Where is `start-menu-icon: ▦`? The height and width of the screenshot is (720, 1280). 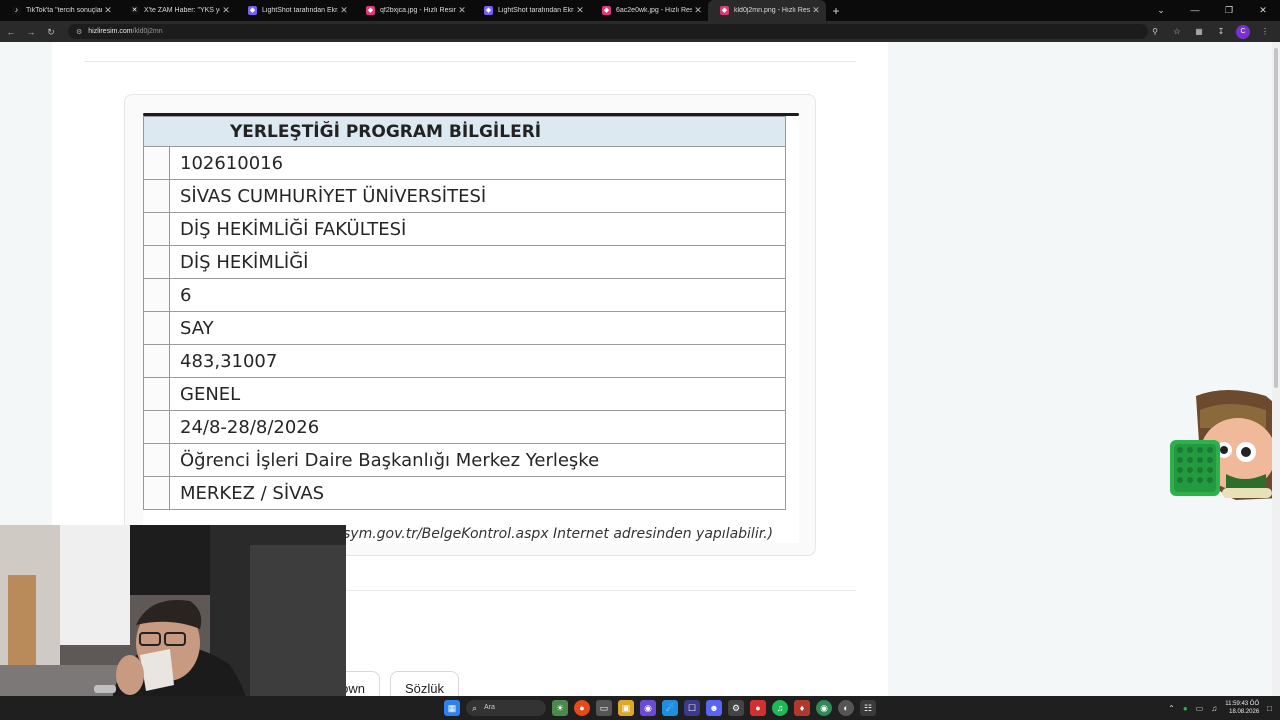 start-menu-icon: ▦ is located at coordinates (452, 708).